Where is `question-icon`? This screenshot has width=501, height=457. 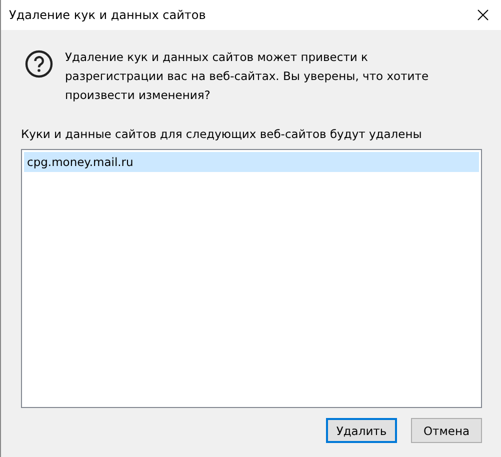 question-icon is located at coordinates (39, 64).